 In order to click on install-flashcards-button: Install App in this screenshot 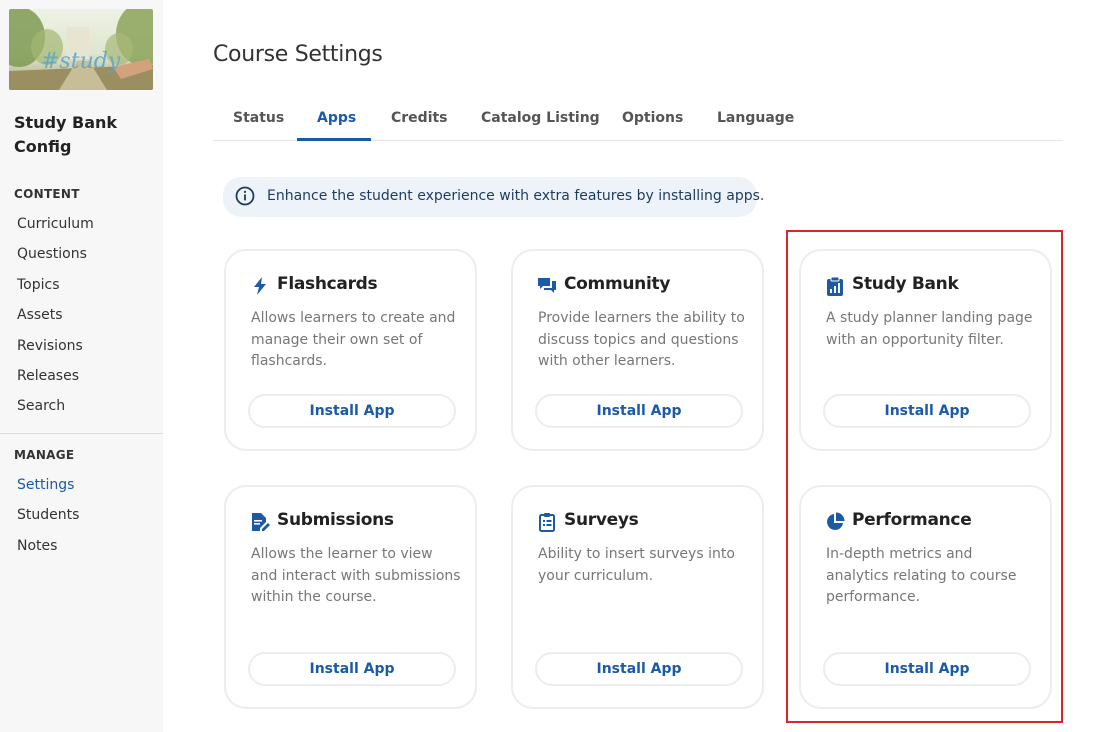, I will do `click(352, 411)`.